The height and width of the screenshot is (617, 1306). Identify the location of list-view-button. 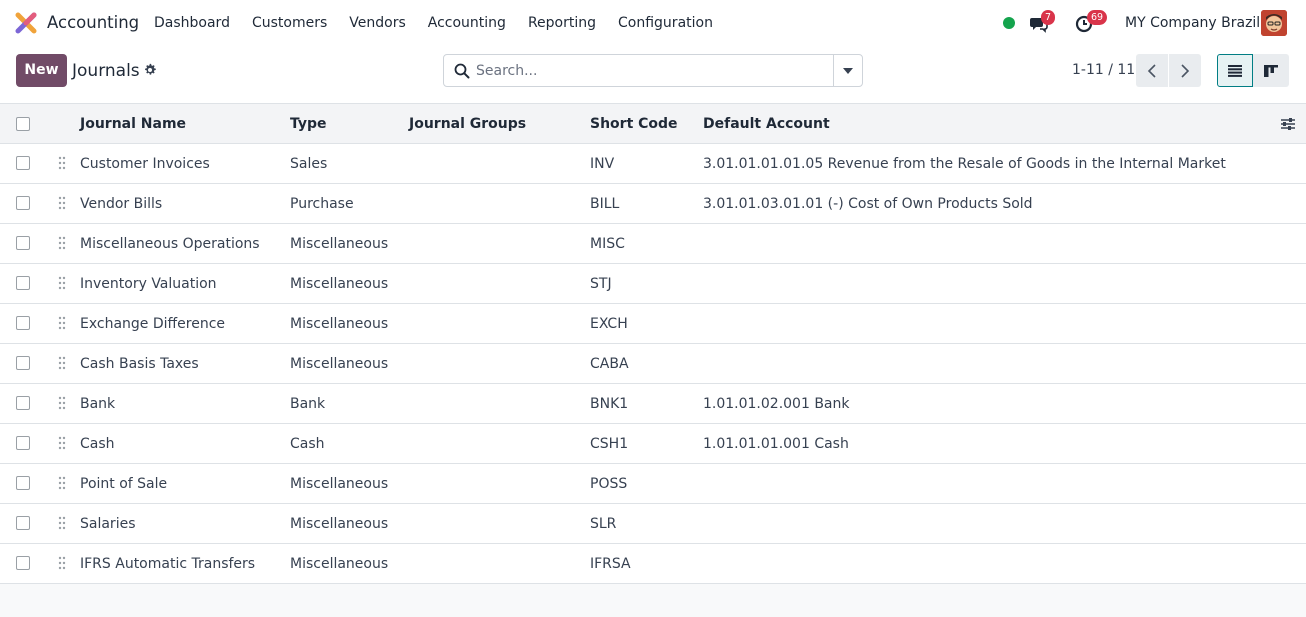
(1235, 70).